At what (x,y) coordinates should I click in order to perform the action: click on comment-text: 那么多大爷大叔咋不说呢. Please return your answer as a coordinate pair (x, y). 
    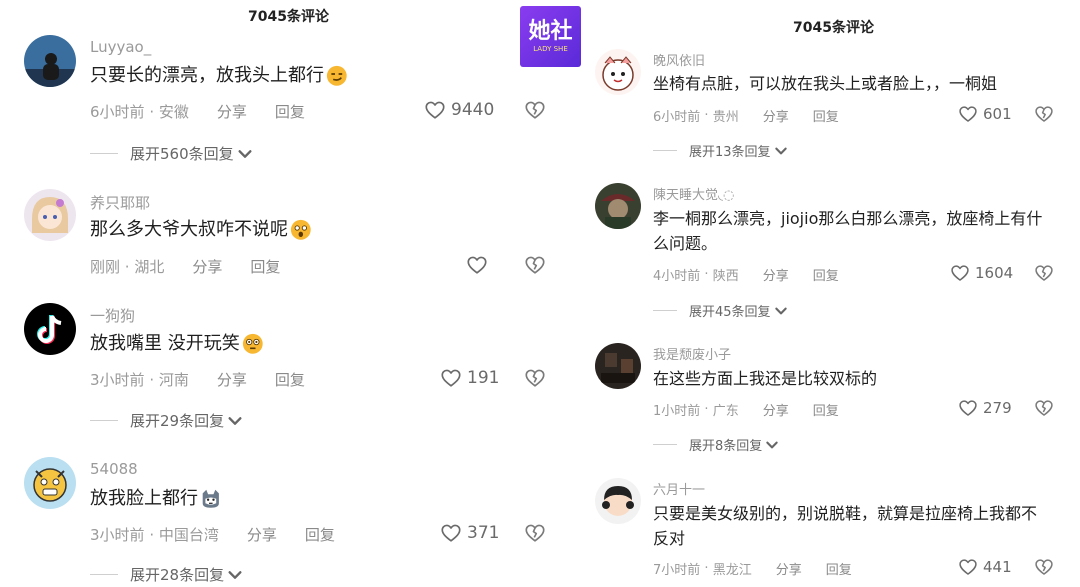
    Looking at the image, I should click on (306, 230).